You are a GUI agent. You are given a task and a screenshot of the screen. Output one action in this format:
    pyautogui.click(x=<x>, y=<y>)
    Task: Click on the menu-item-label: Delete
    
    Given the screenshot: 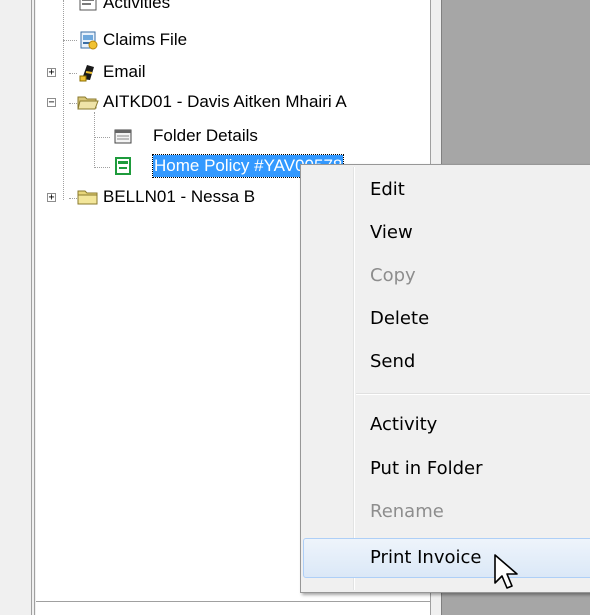 What is the action you would take?
    pyautogui.click(x=400, y=318)
    